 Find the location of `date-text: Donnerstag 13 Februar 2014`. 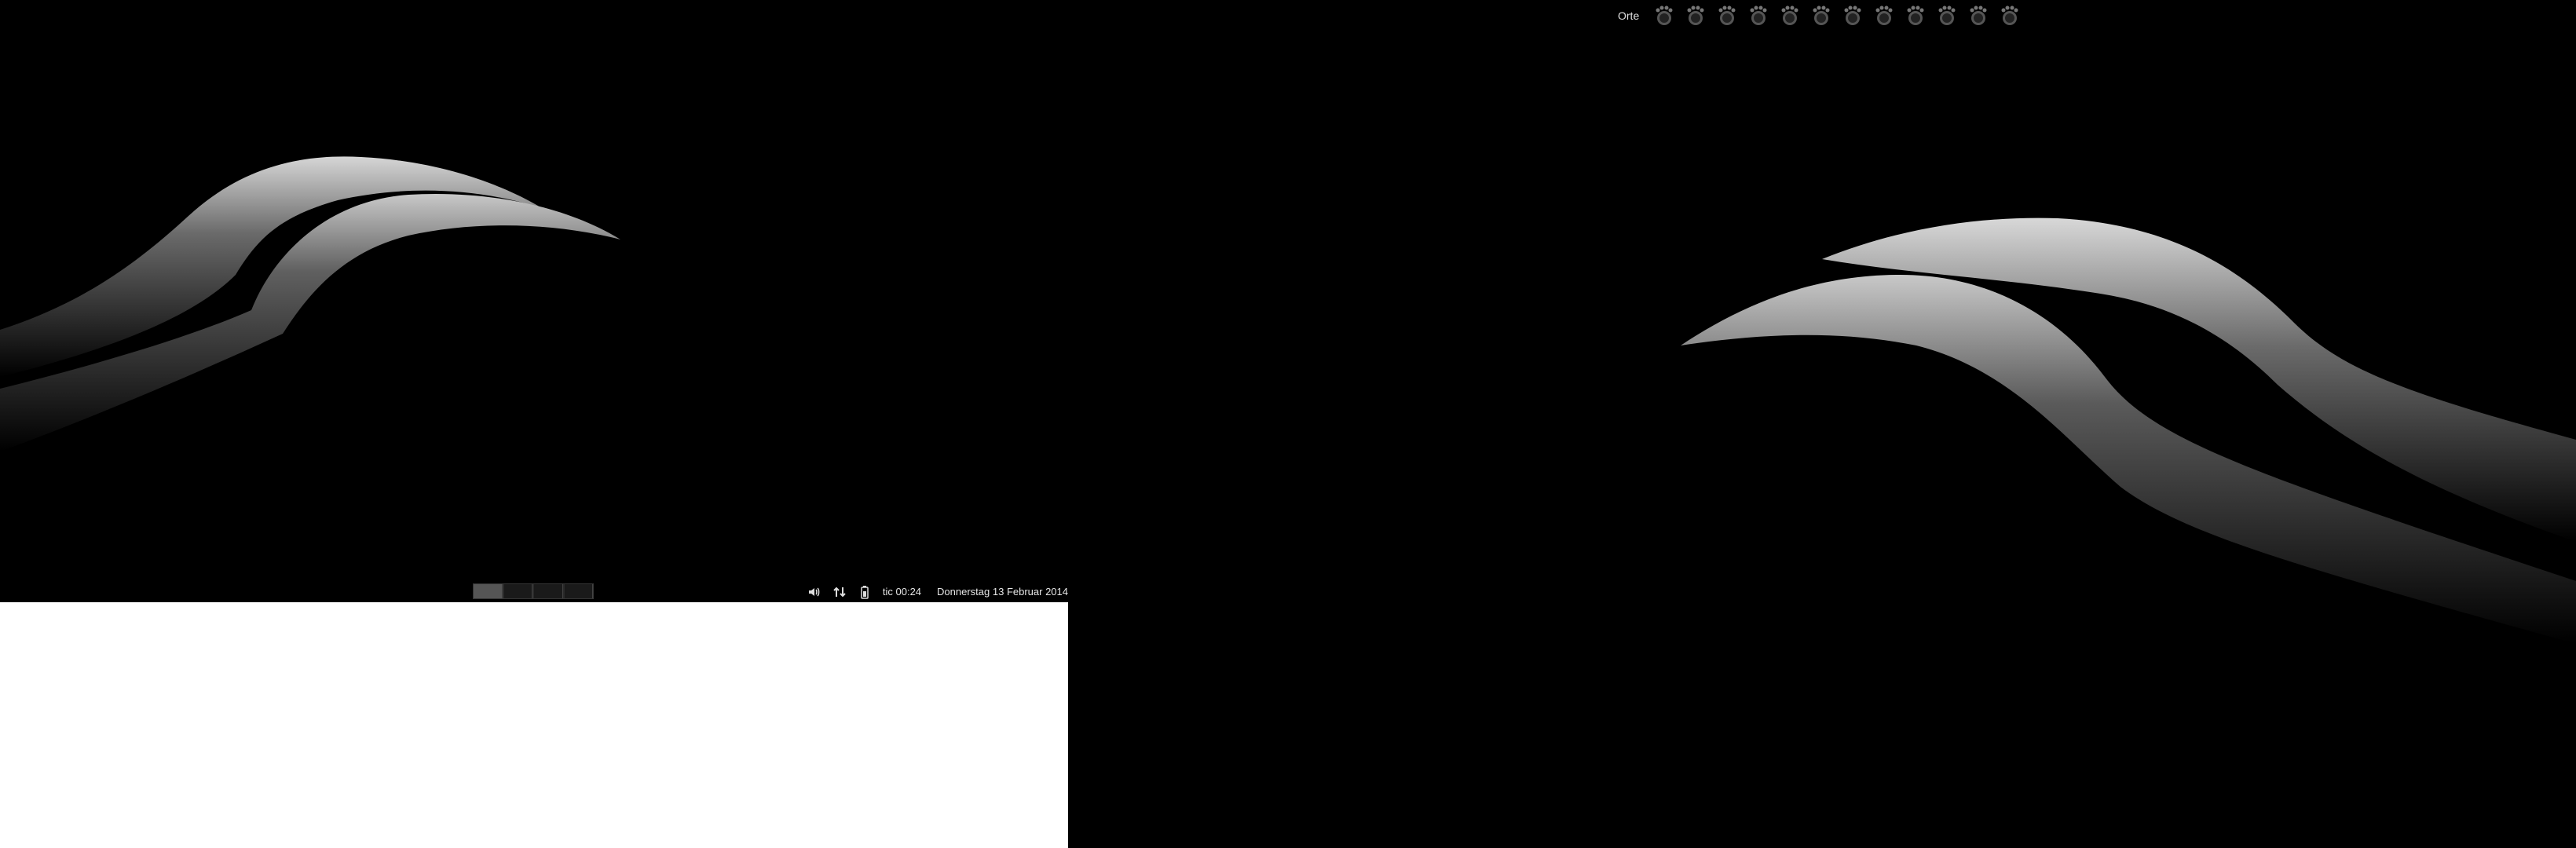

date-text: Donnerstag 13 Februar 2014 is located at coordinates (1003, 592).